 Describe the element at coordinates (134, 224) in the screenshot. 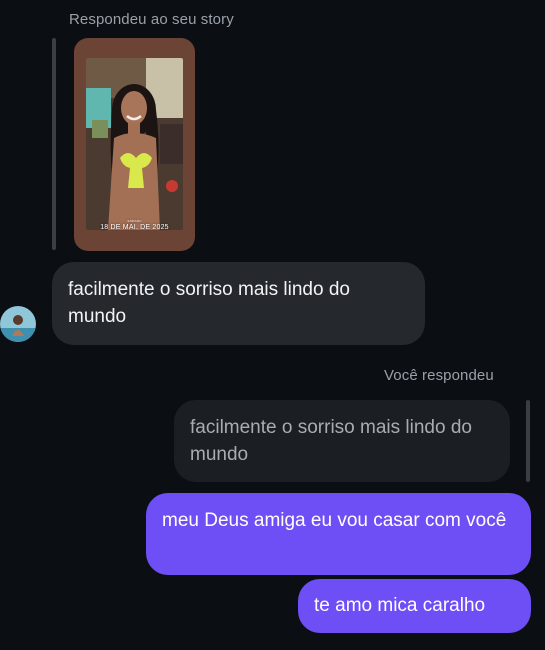

I see `story-date-sticker: sábado 18 DE MAI. DE 2025` at that location.